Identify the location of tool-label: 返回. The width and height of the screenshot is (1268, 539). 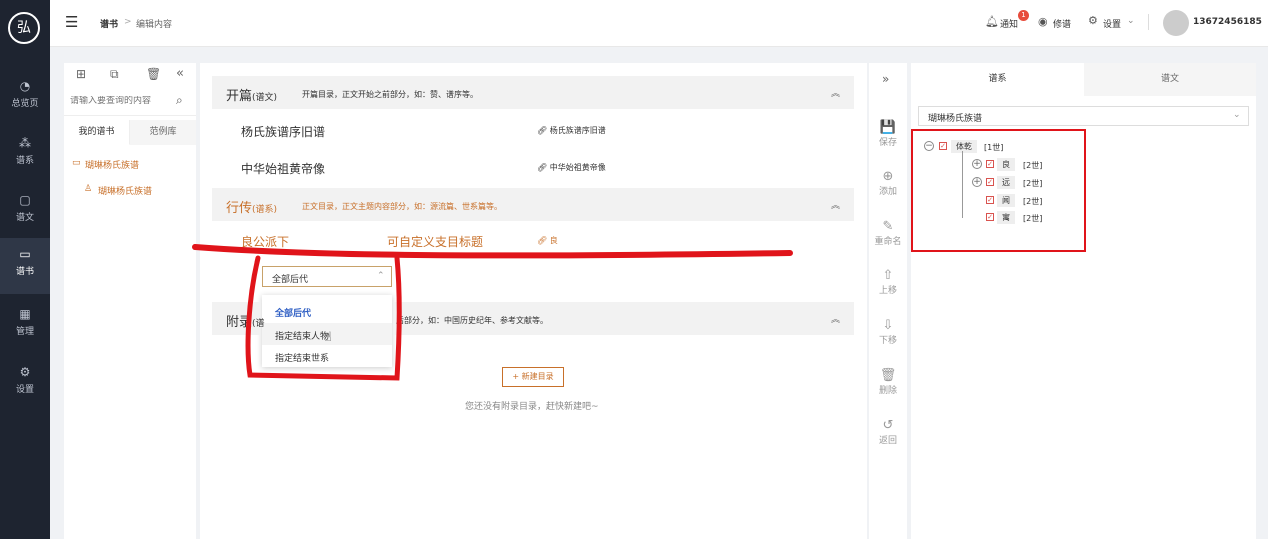
(887, 441).